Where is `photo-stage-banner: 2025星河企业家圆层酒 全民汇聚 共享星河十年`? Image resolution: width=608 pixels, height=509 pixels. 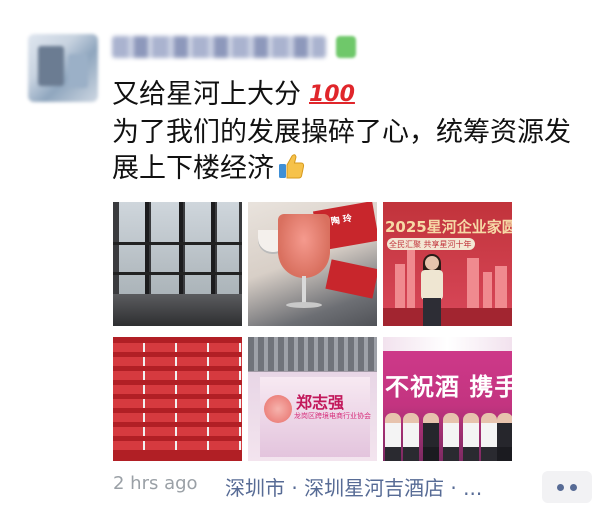 photo-stage-banner: 2025星河企业家圆层酒 全民汇聚 共享星河十年 is located at coordinates (447, 264).